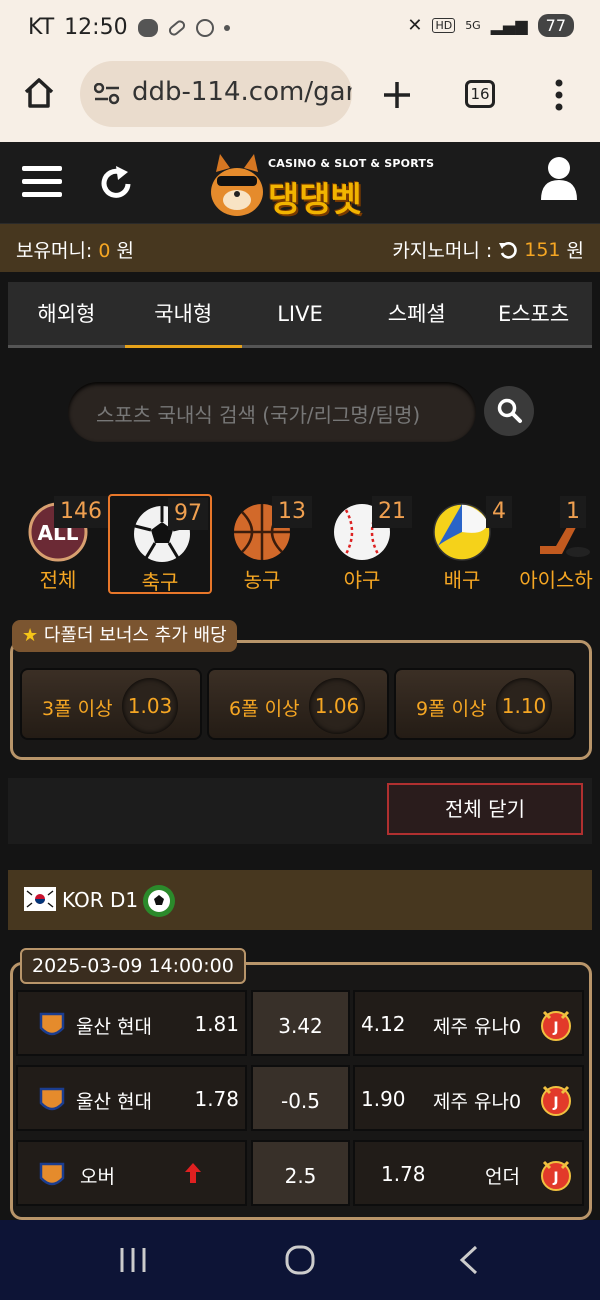  I want to click on tab-domestic: 국내형, so click(183, 315).